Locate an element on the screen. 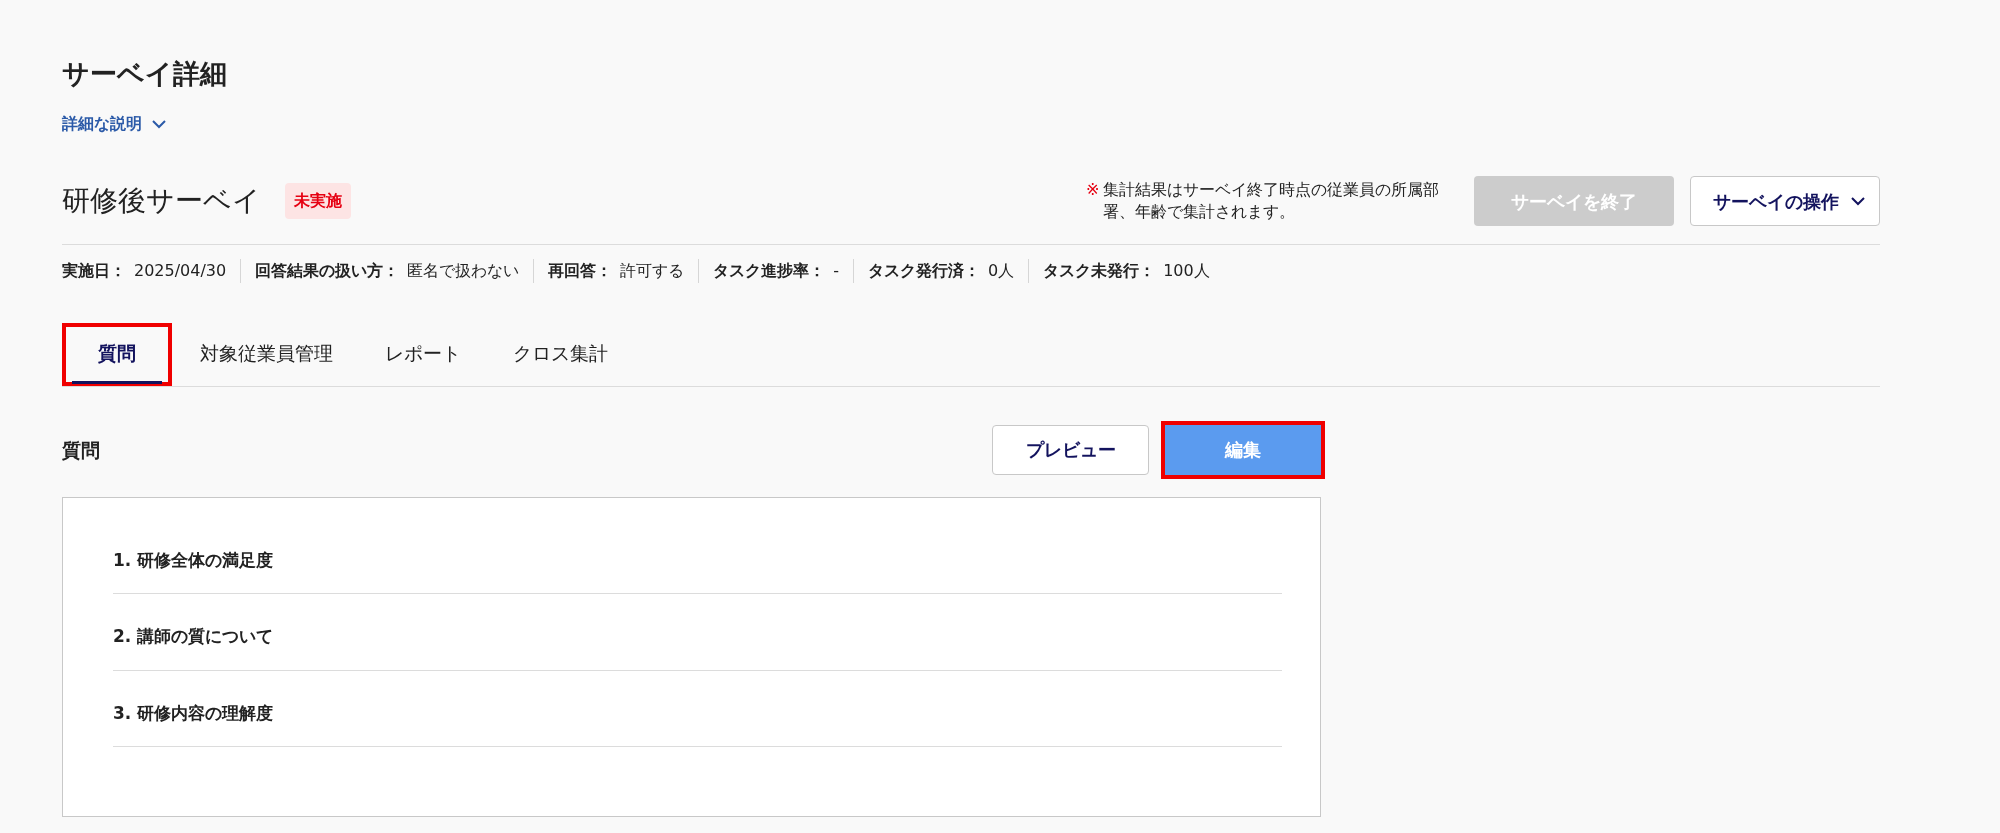  meta-value: 匿名で扱わない is located at coordinates (463, 271).